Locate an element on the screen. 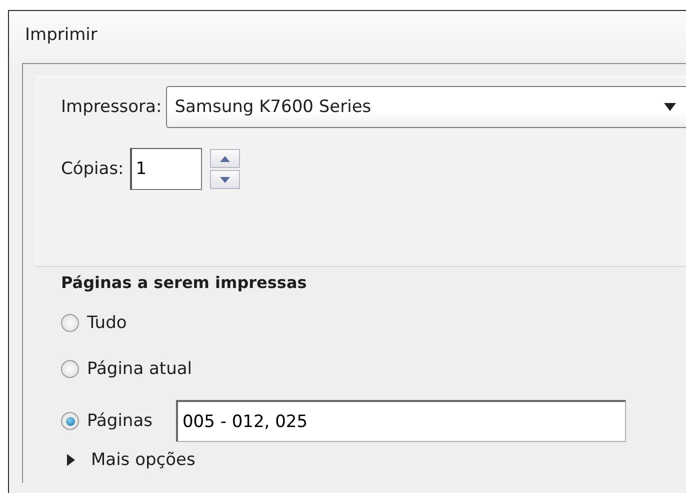 Image resolution: width=686 pixels, height=493 pixels. up-arrow-icon is located at coordinates (225, 159).